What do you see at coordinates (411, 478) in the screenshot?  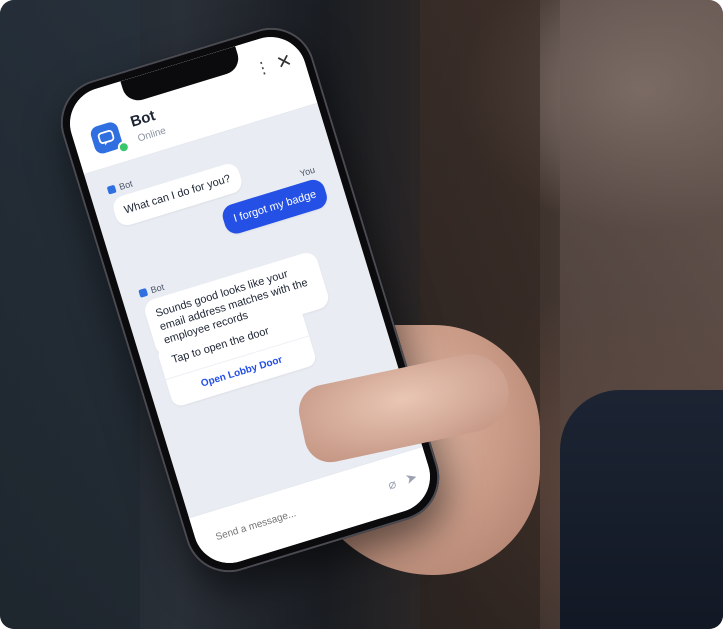 I see `send-icon: ➤` at bounding box center [411, 478].